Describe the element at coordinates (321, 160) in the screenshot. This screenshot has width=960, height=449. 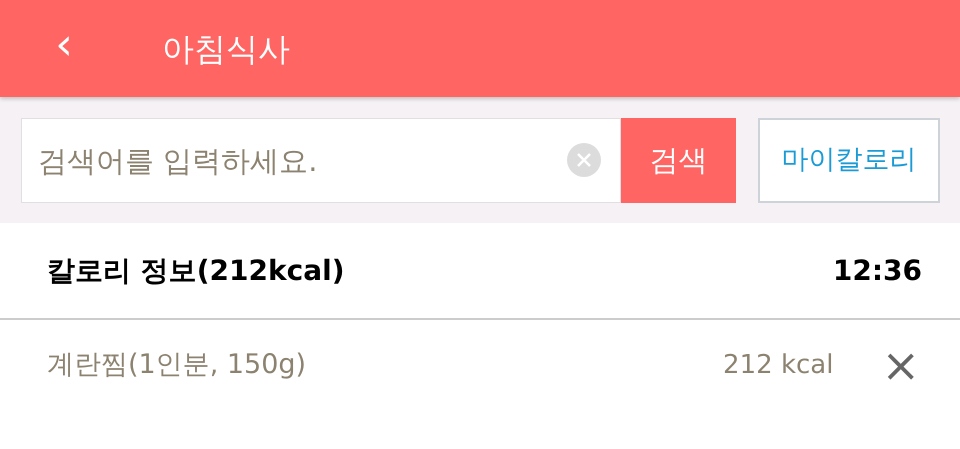
I see `search-field: 검색어를 입력하세요.` at that location.